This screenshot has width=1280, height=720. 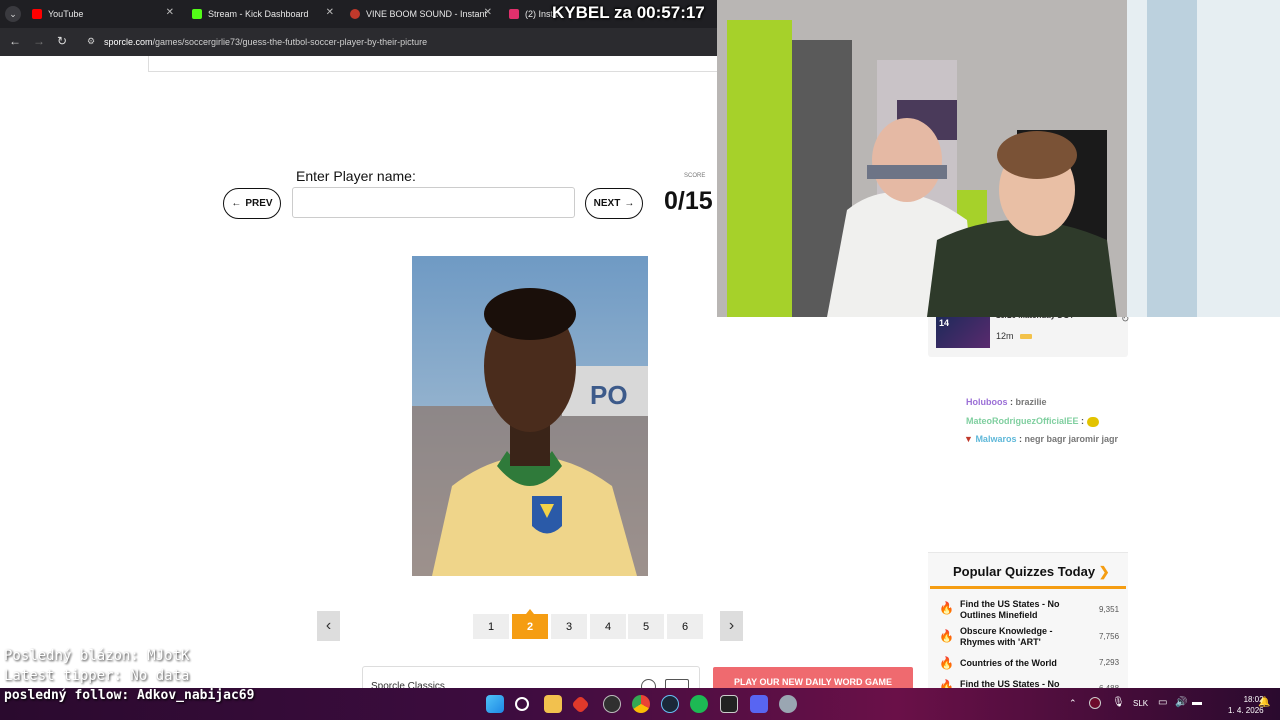 I want to click on chat-user: Holuboos, so click(x=987, y=402).